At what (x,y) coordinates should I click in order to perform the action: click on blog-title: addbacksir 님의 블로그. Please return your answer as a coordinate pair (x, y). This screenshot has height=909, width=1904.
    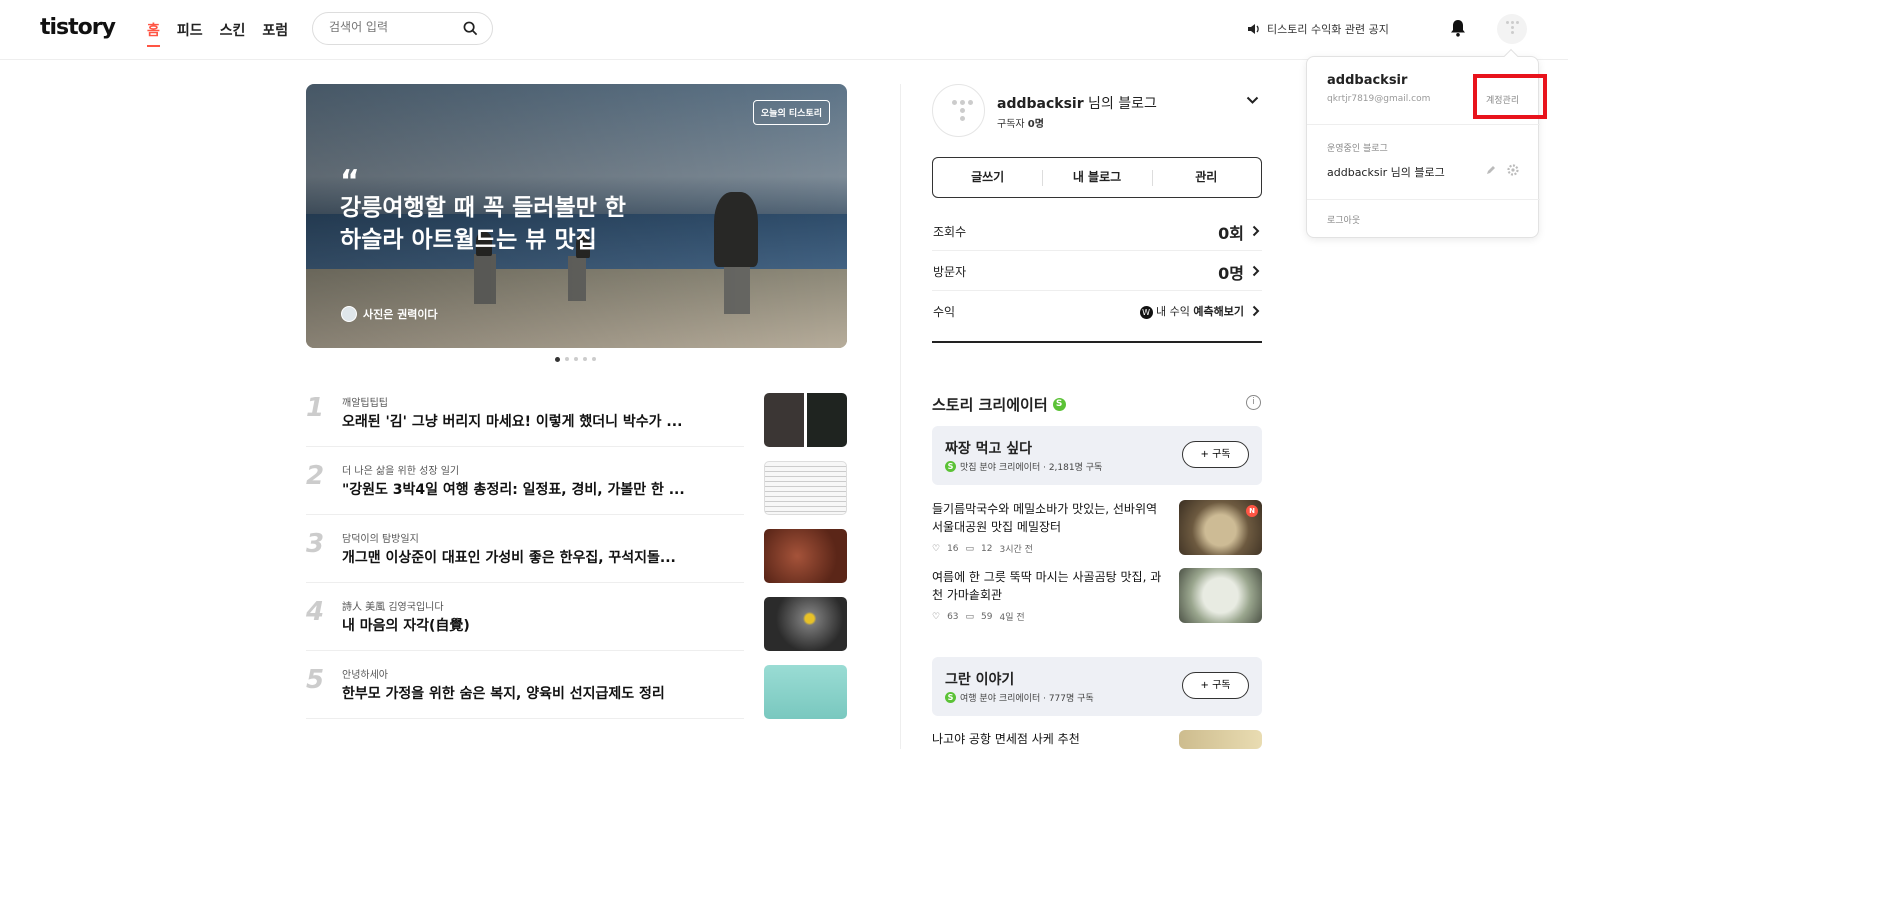
    Looking at the image, I should click on (1077, 103).